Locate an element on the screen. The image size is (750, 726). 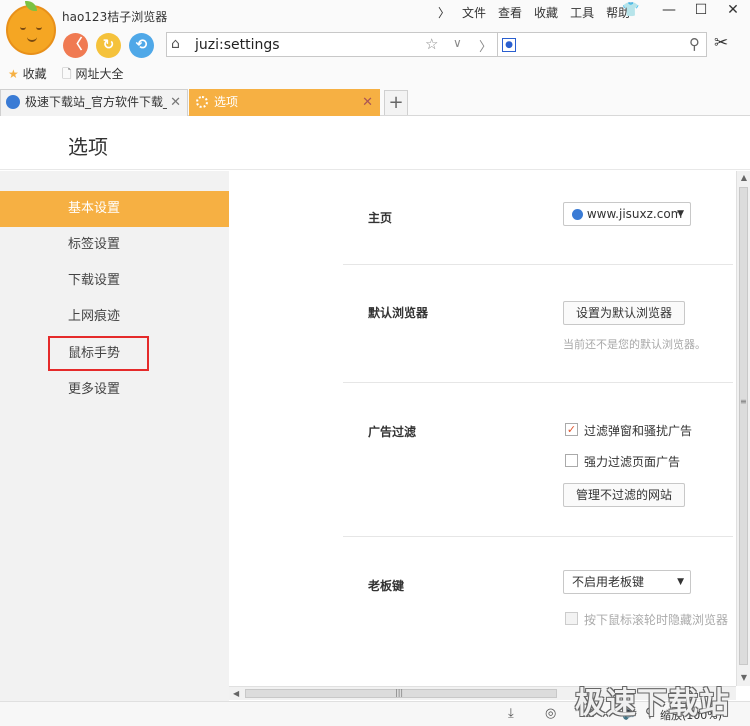
search-icon: ⚲ is located at coordinates (694, 44).